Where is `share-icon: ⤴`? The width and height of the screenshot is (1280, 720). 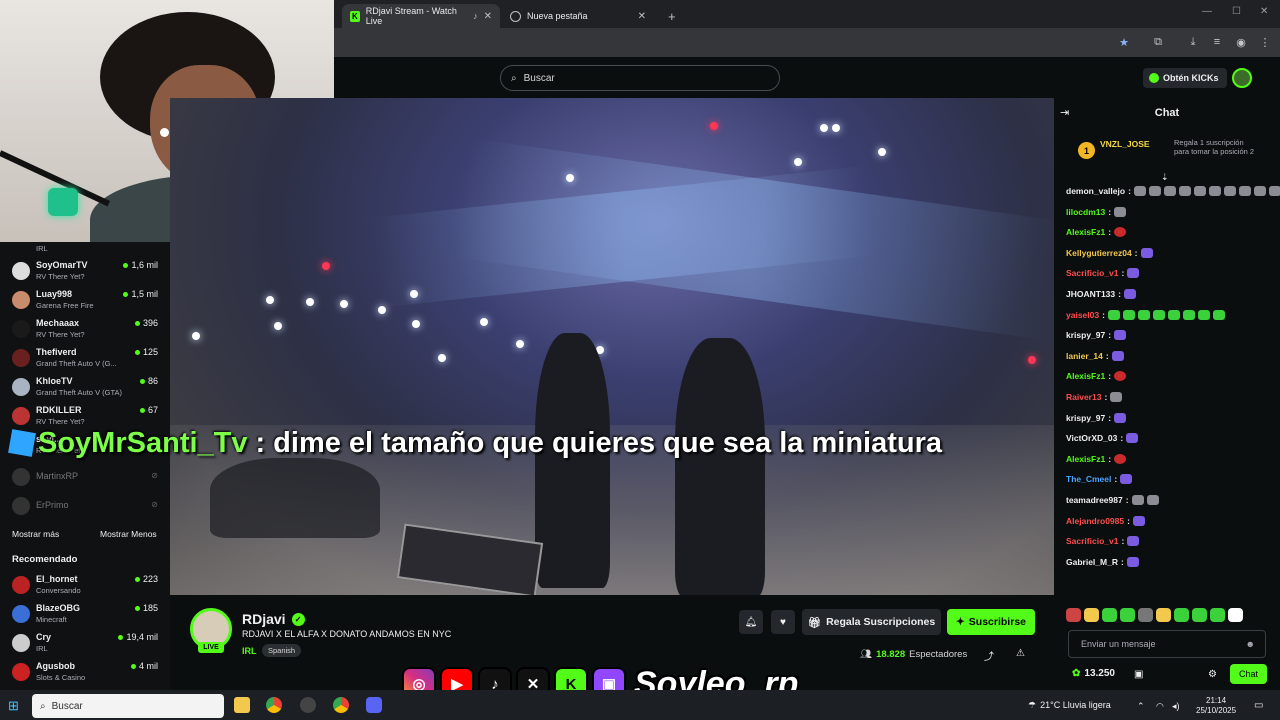 share-icon: ⤴ is located at coordinates (989, 655).